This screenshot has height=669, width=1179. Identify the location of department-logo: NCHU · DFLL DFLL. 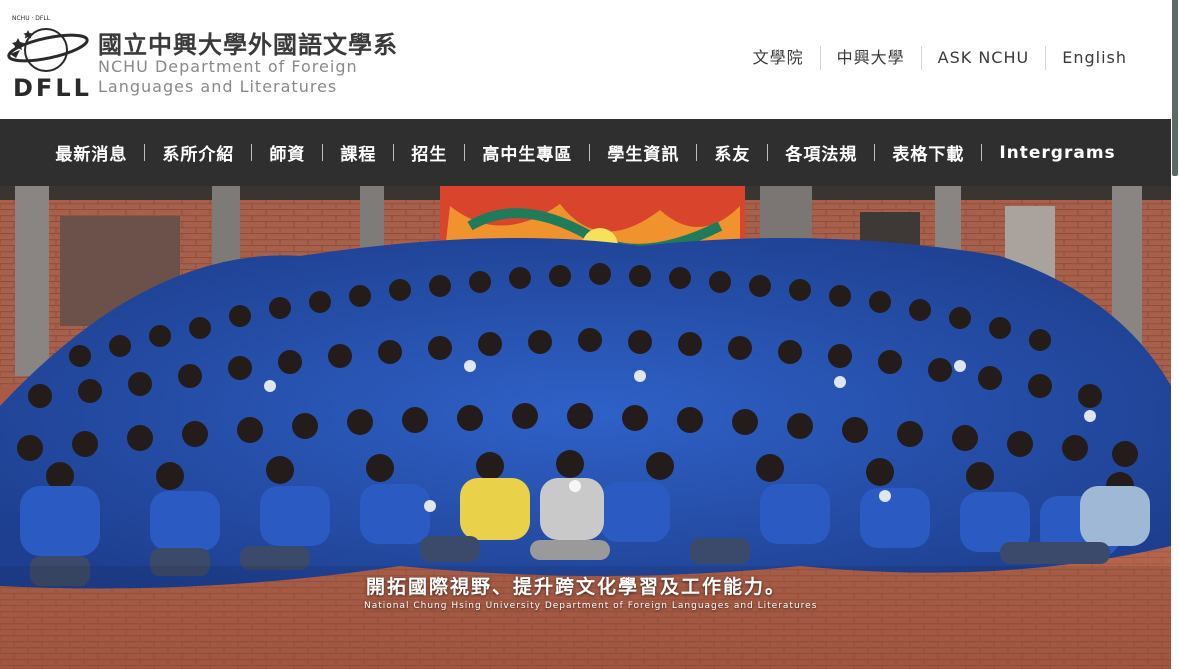
(49, 57).